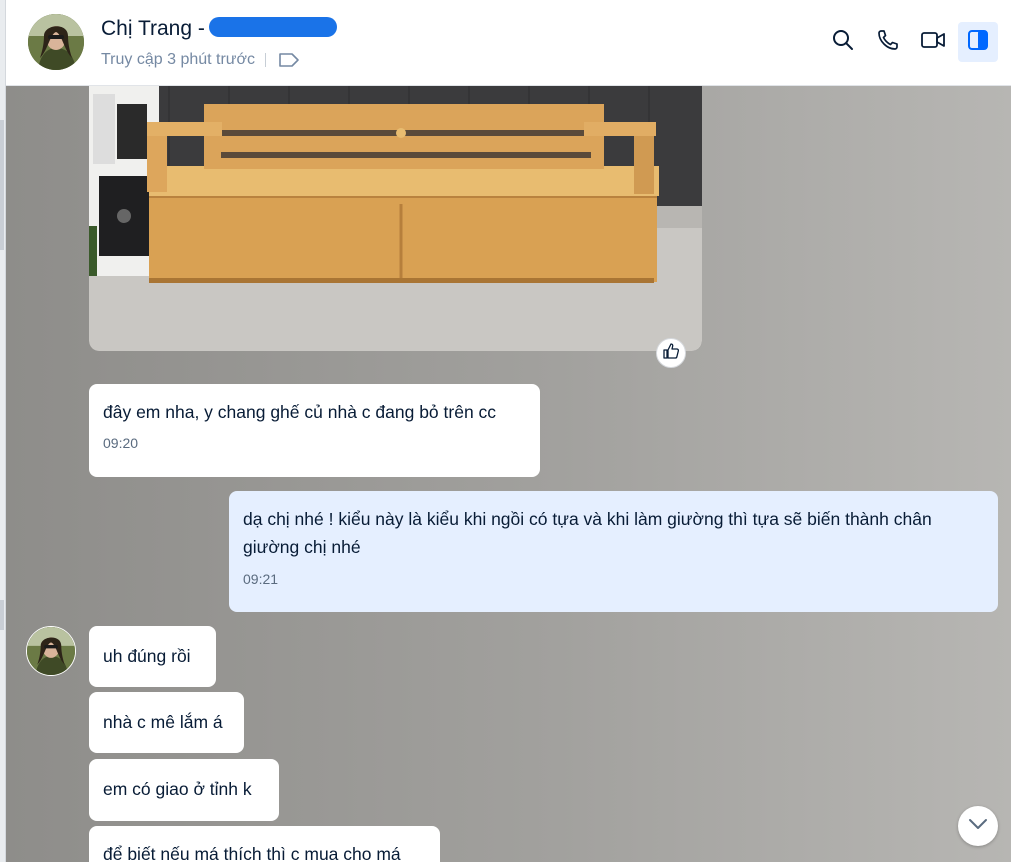 This screenshot has width=1011, height=862. I want to click on contact-avatar-small, so click(51, 651).